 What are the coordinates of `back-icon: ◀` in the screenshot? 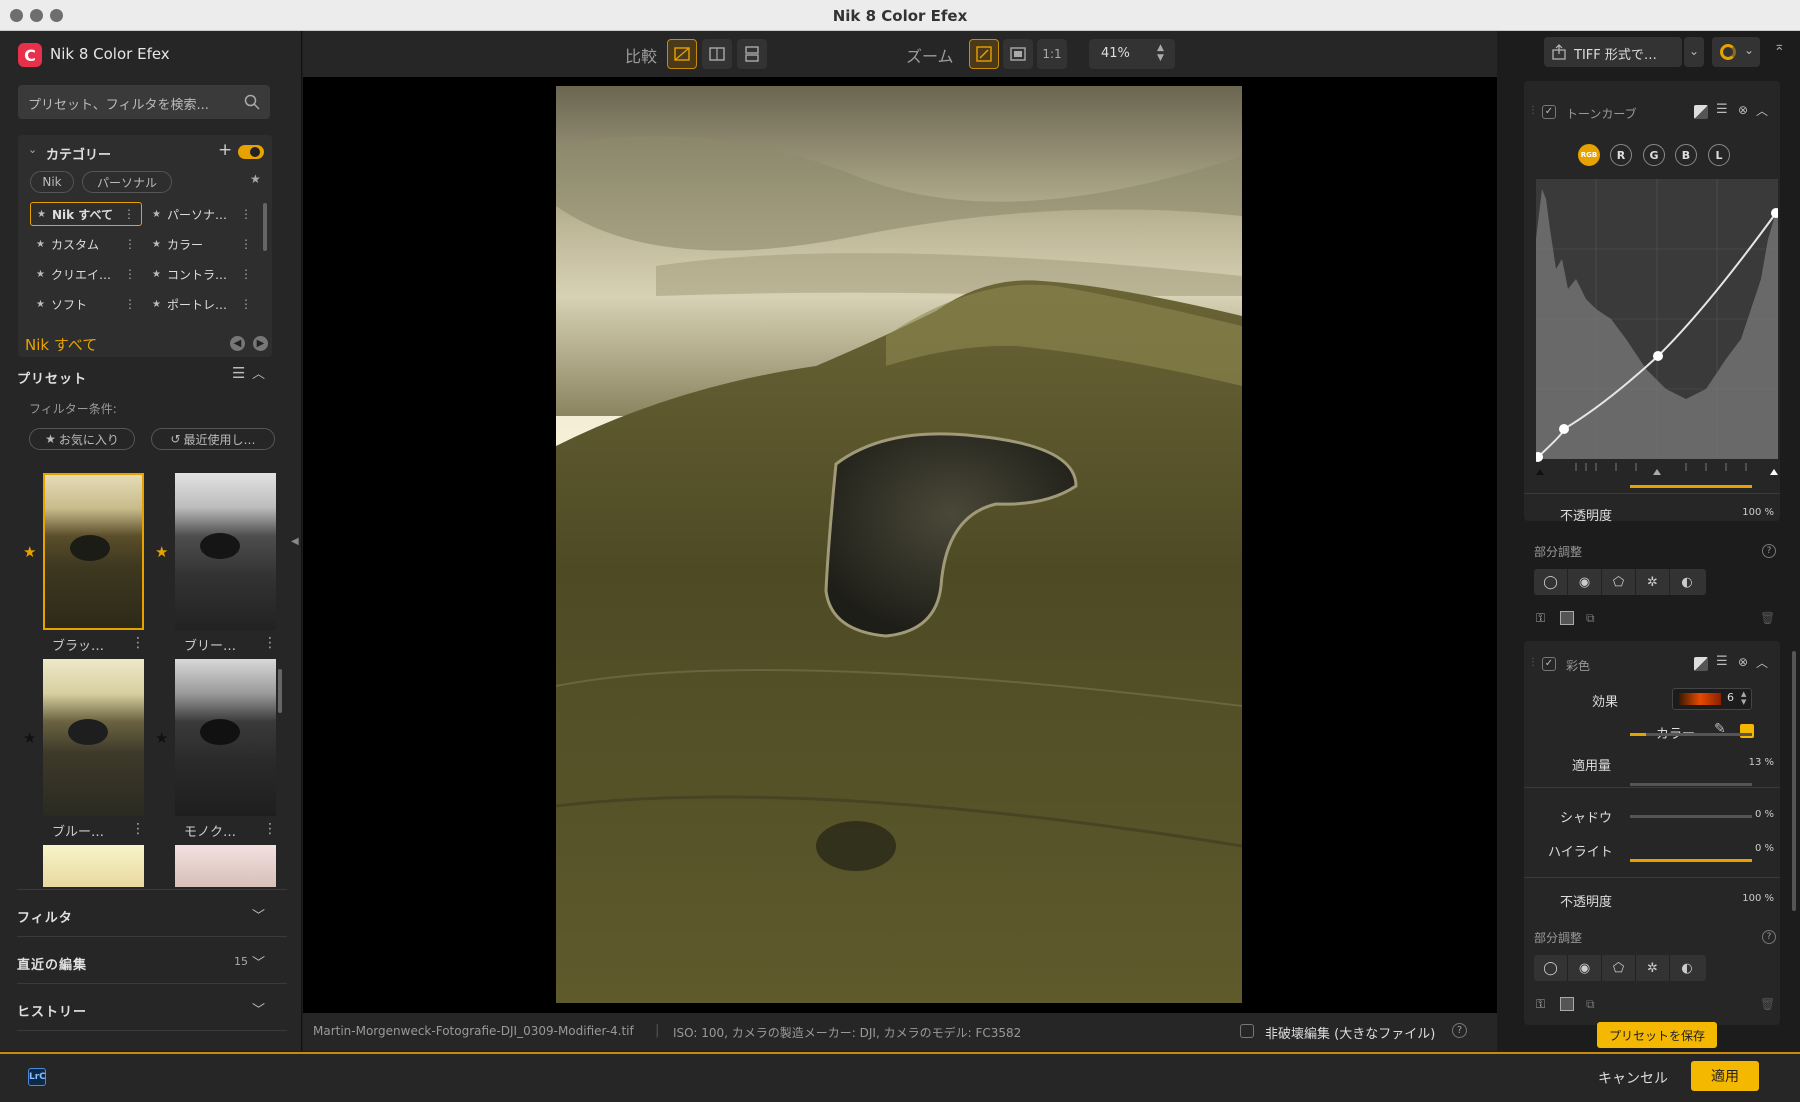 It's located at (237, 343).